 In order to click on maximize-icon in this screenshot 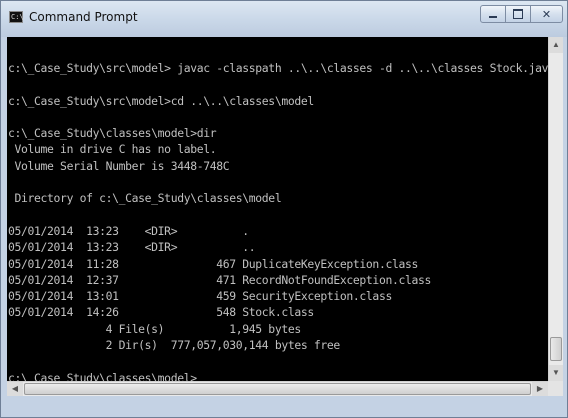, I will do `click(518, 14)`.